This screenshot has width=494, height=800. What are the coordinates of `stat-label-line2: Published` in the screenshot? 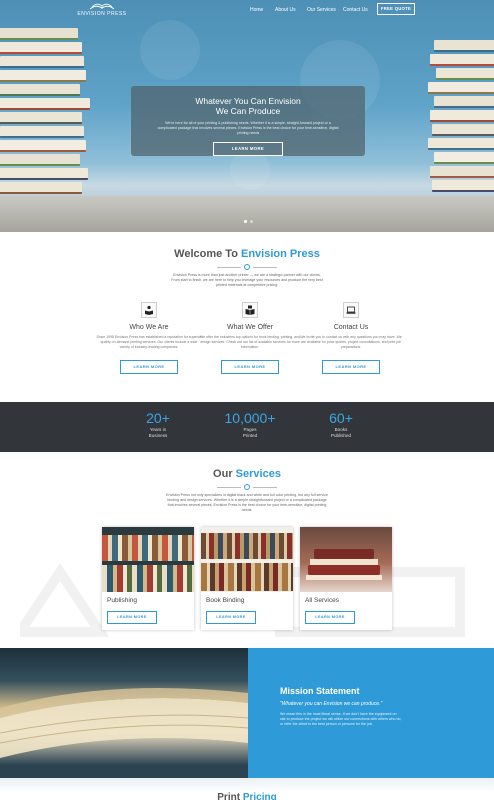 It's located at (341, 435).